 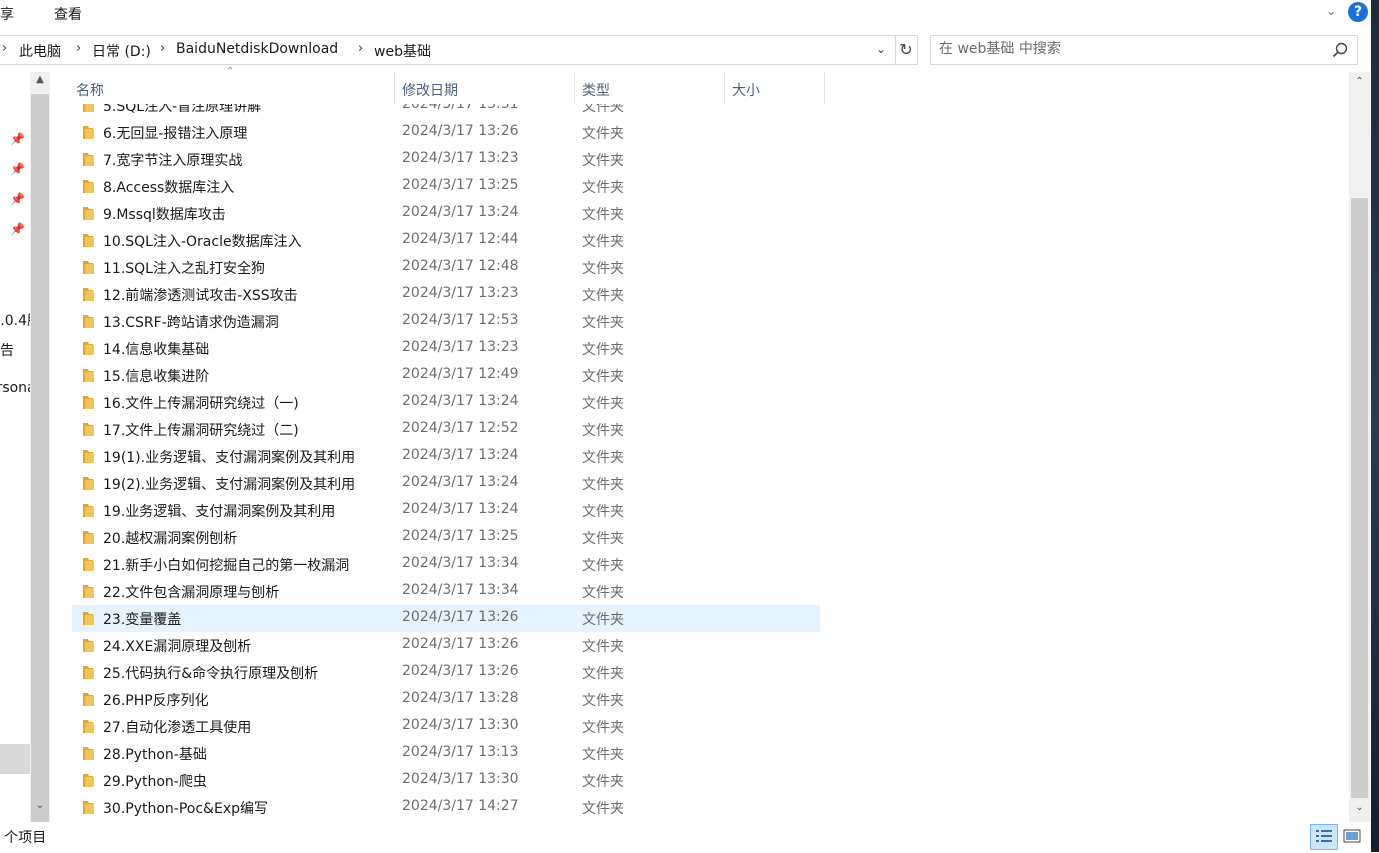 I want to click on table-row: 30.Python-Poc&Exp编写 2024/3/17 14:27 文件夹, so click(x=446, y=807).